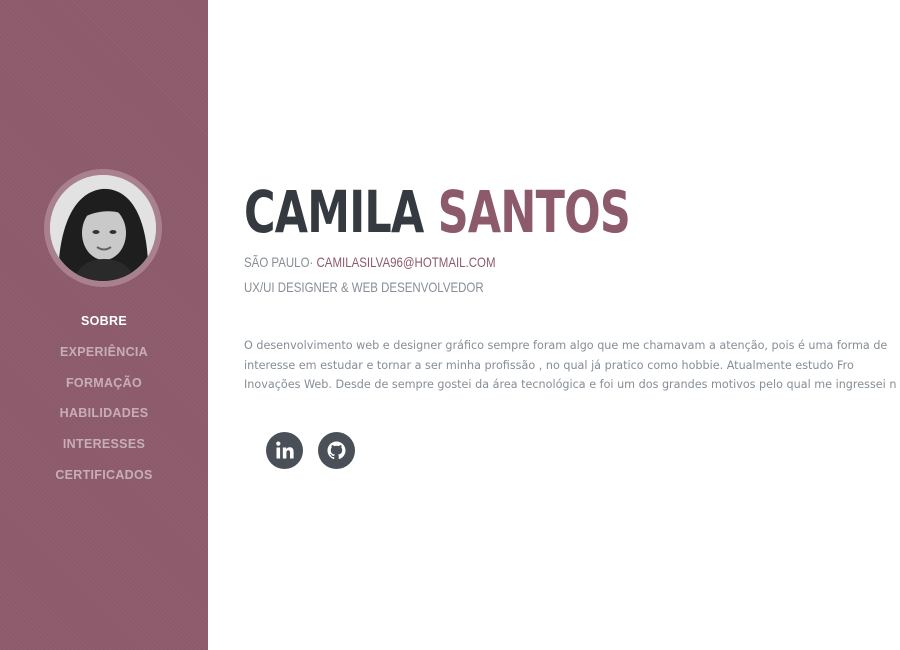 The width and height of the screenshot is (900, 650). I want to click on nav-item-formacao: FORMAÇÃO, so click(104, 390).